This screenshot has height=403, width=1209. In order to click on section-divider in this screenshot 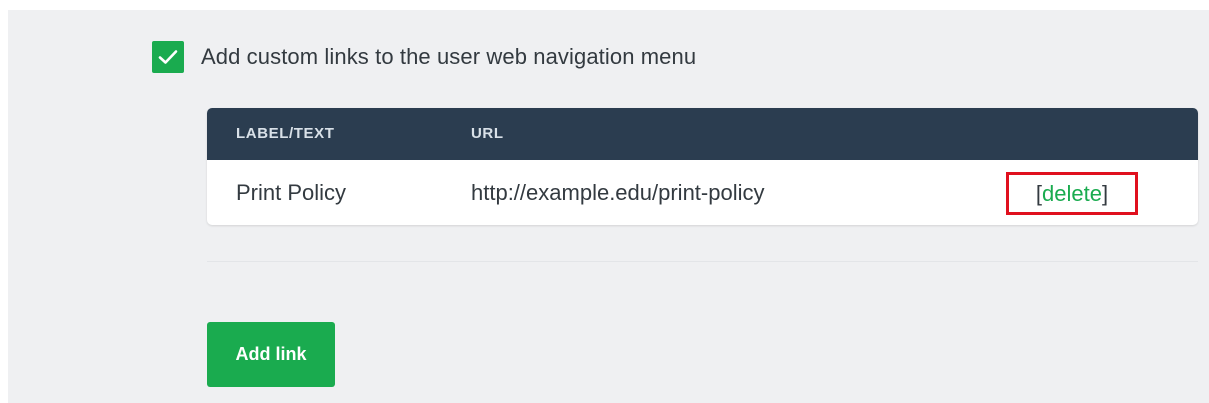, I will do `click(702, 261)`.